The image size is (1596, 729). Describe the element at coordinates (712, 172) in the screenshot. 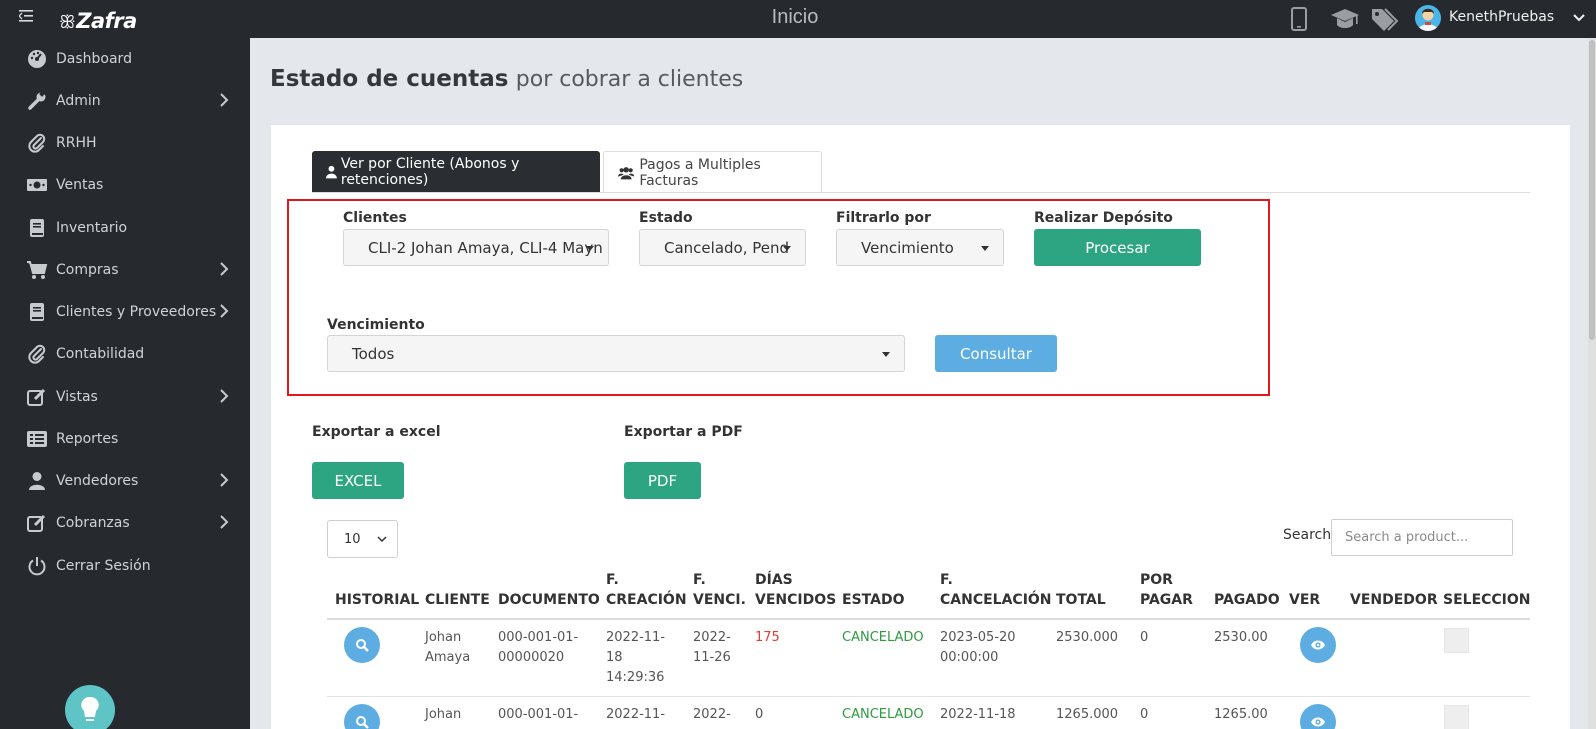

I see `tab-pagos-multiples-facturas: Pagos a Multiples Facturas` at that location.